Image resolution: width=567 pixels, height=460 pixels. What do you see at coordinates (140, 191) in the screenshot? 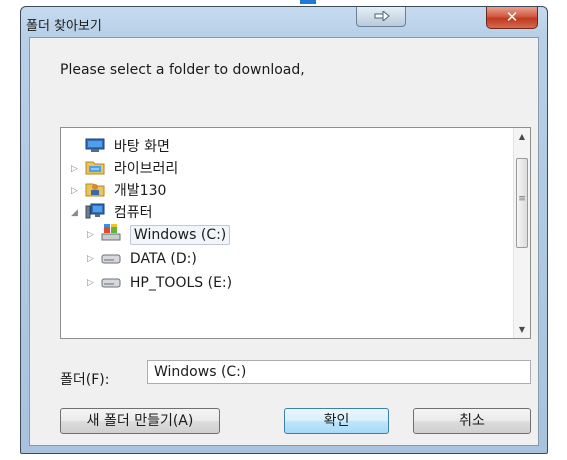
I see `tree-item-label: 개발130` at bounding box center [140, 191].